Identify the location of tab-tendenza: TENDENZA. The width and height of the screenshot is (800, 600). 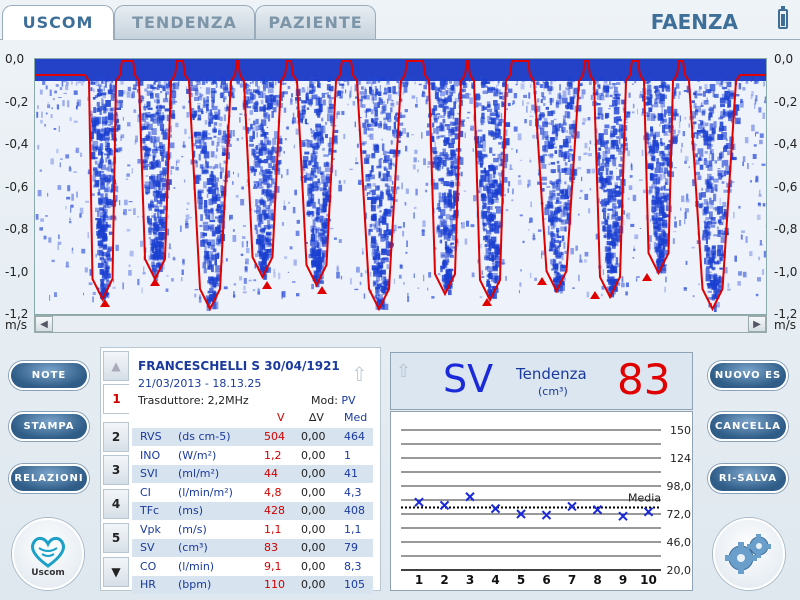
(184, 22).